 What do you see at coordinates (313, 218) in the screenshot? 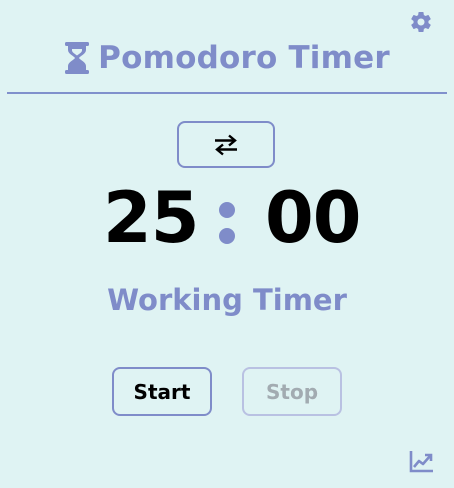
I see `timer-seconds: 00` at bounding box center [313, 218].